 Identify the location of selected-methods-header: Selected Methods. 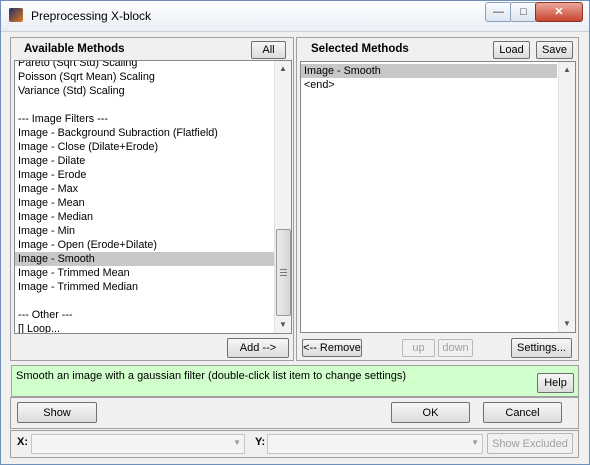
(360, 49).